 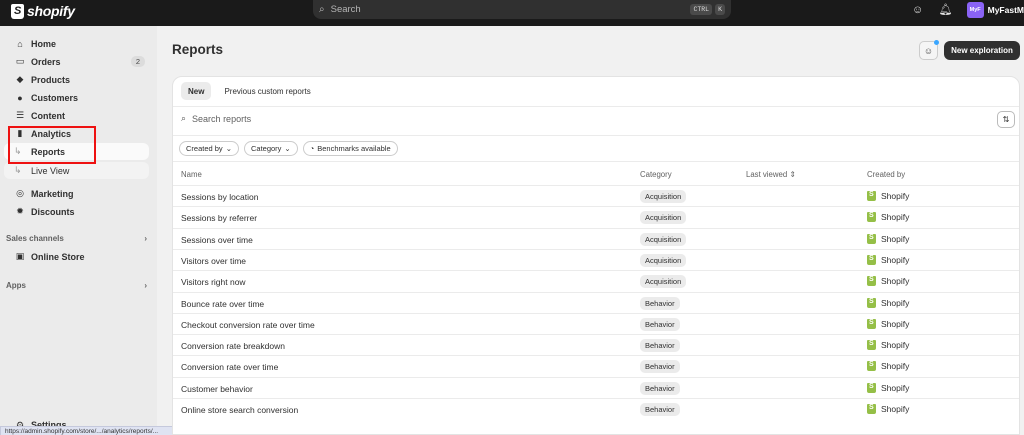 I want to click on sort-indicator-icon: ⇕, so click(x=792, y=174).